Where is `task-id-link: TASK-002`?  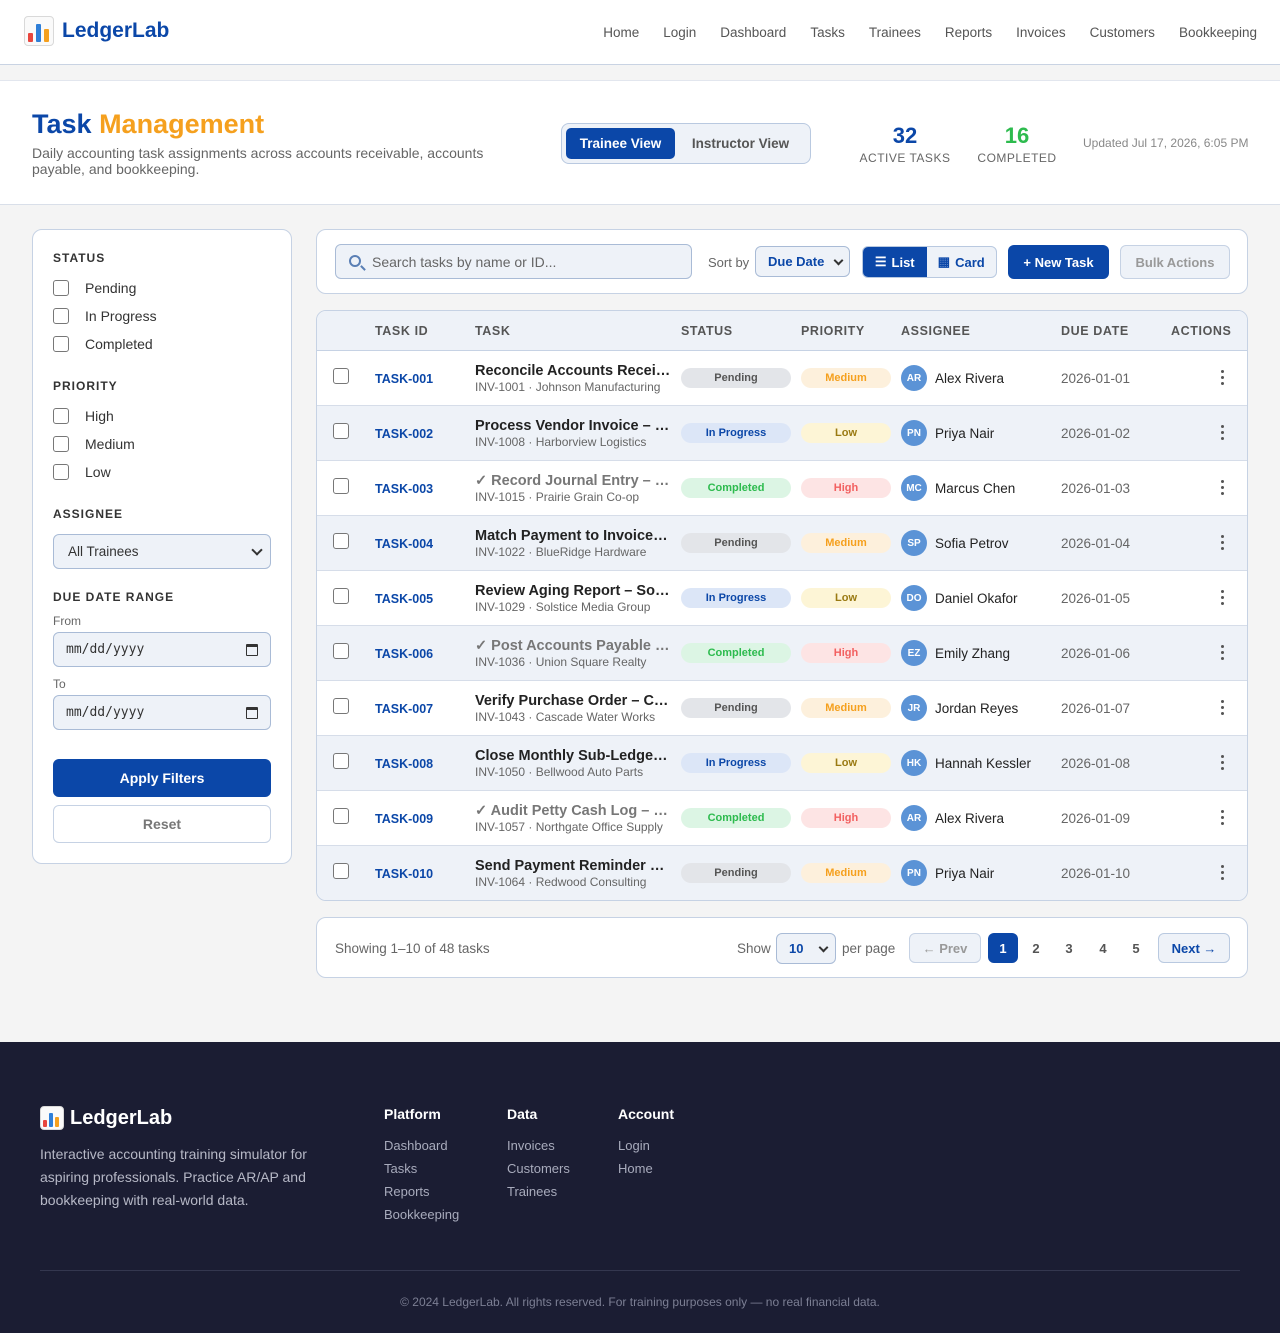
task-id-link: TASK-002 is located at coordinates (404, 434).